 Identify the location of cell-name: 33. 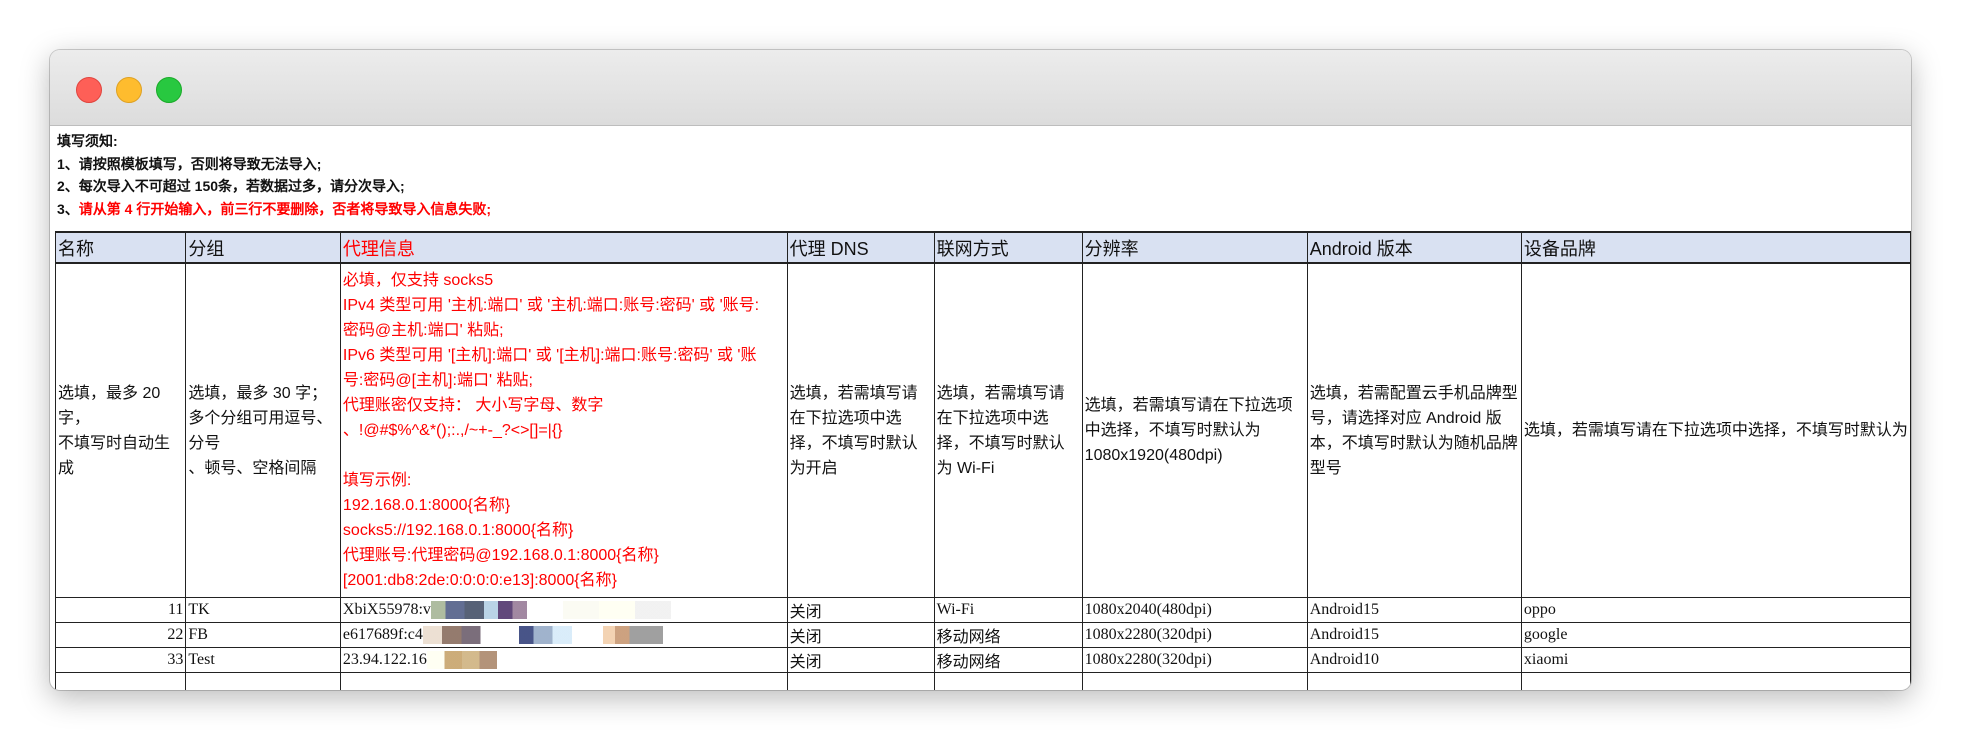
(120, 660).